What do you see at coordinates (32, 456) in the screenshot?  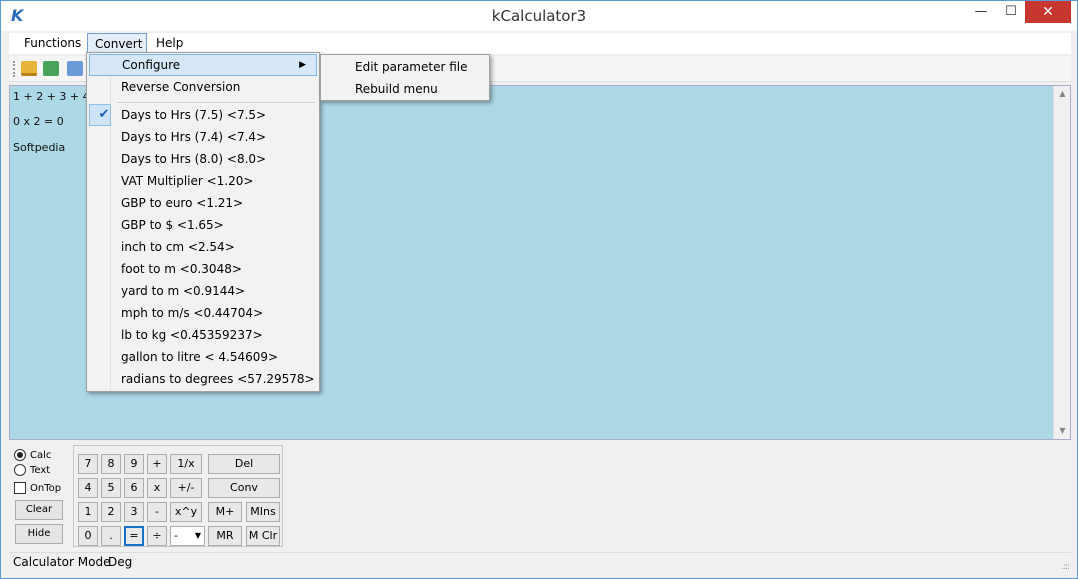 I see `calc-radio: Calc` at bounding box center [32, 456].